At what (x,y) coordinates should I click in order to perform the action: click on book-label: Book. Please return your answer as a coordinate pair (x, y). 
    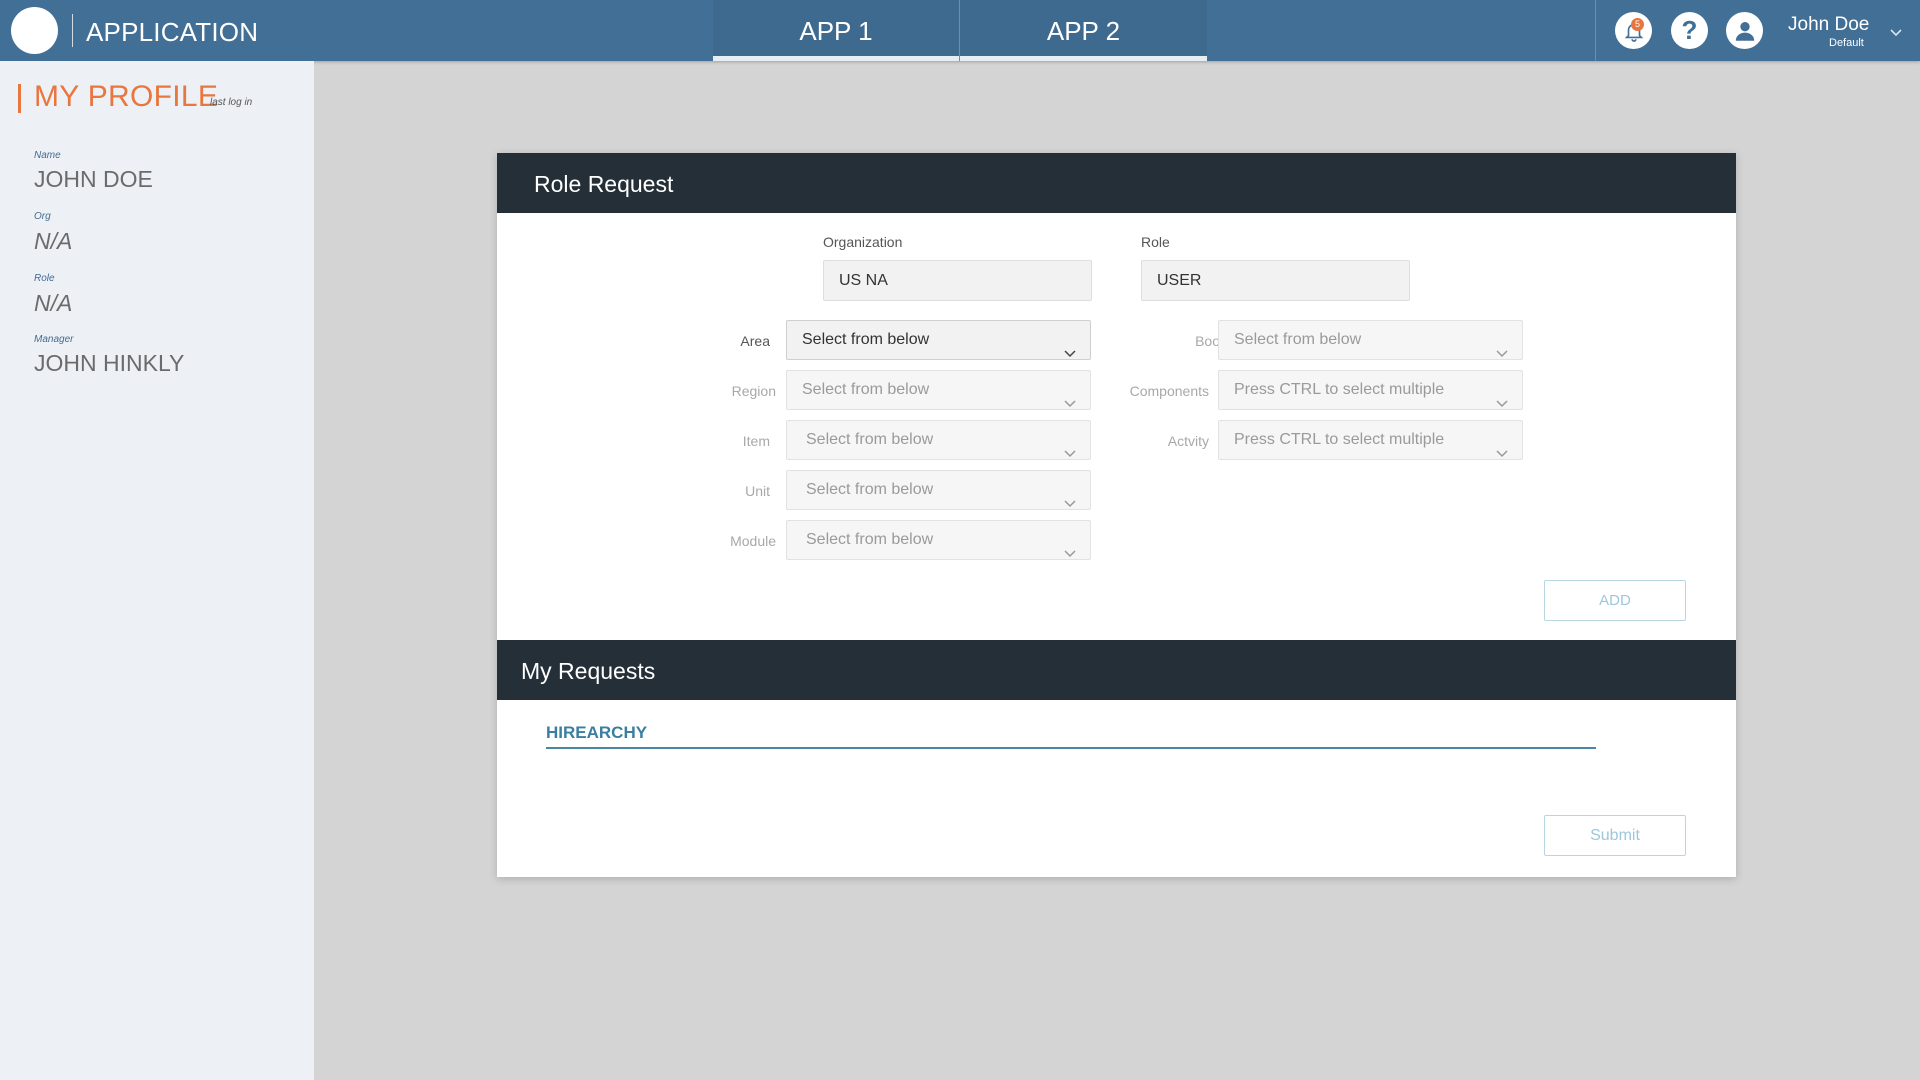
    Looking at the image, I should click on (1211, 341).